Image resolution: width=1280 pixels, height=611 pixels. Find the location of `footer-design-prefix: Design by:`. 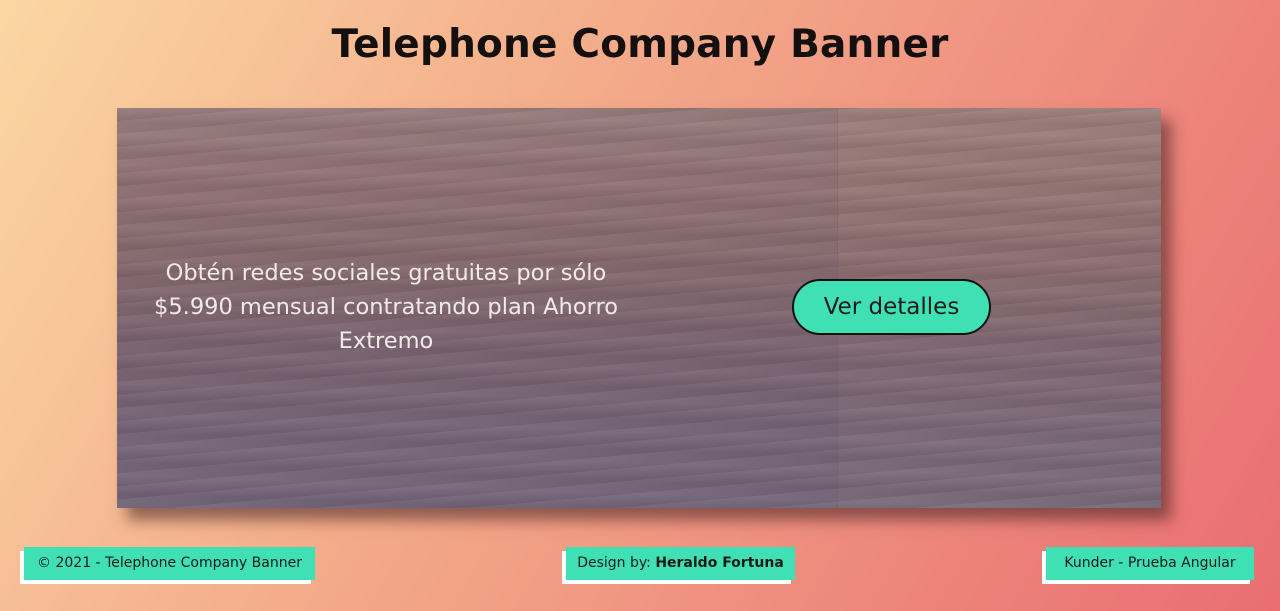

footer-design-prefix: Design by: is located at coordinates (616, 563).